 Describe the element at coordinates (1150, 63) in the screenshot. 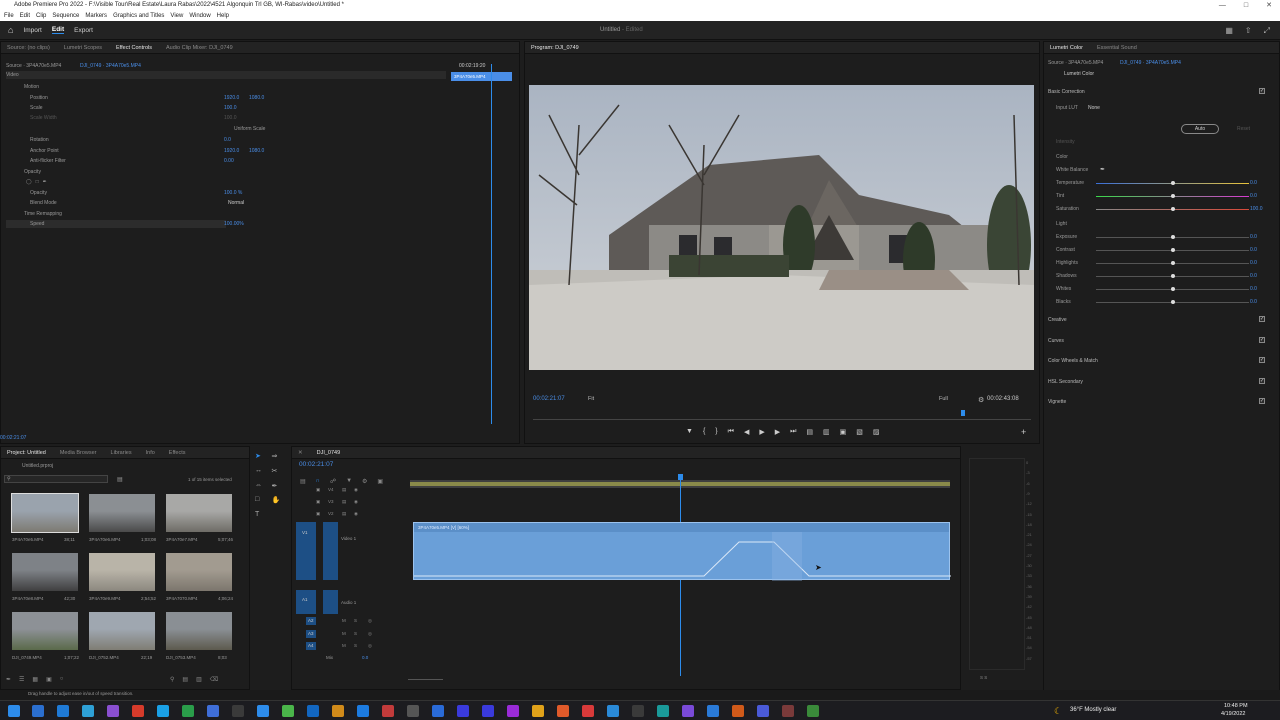

I see `lumetri-clip: DJI_0749 · 3P4A70e5.MP4` at that location.